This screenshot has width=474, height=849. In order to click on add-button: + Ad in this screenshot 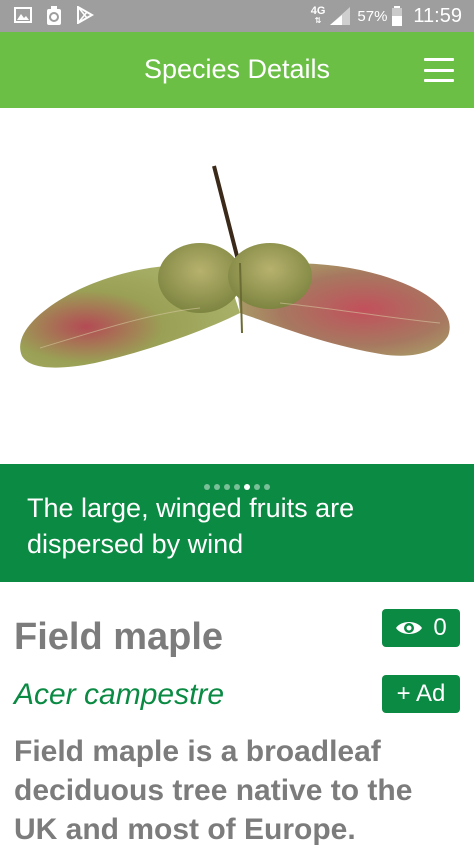, I will do `click(421, 694)`.